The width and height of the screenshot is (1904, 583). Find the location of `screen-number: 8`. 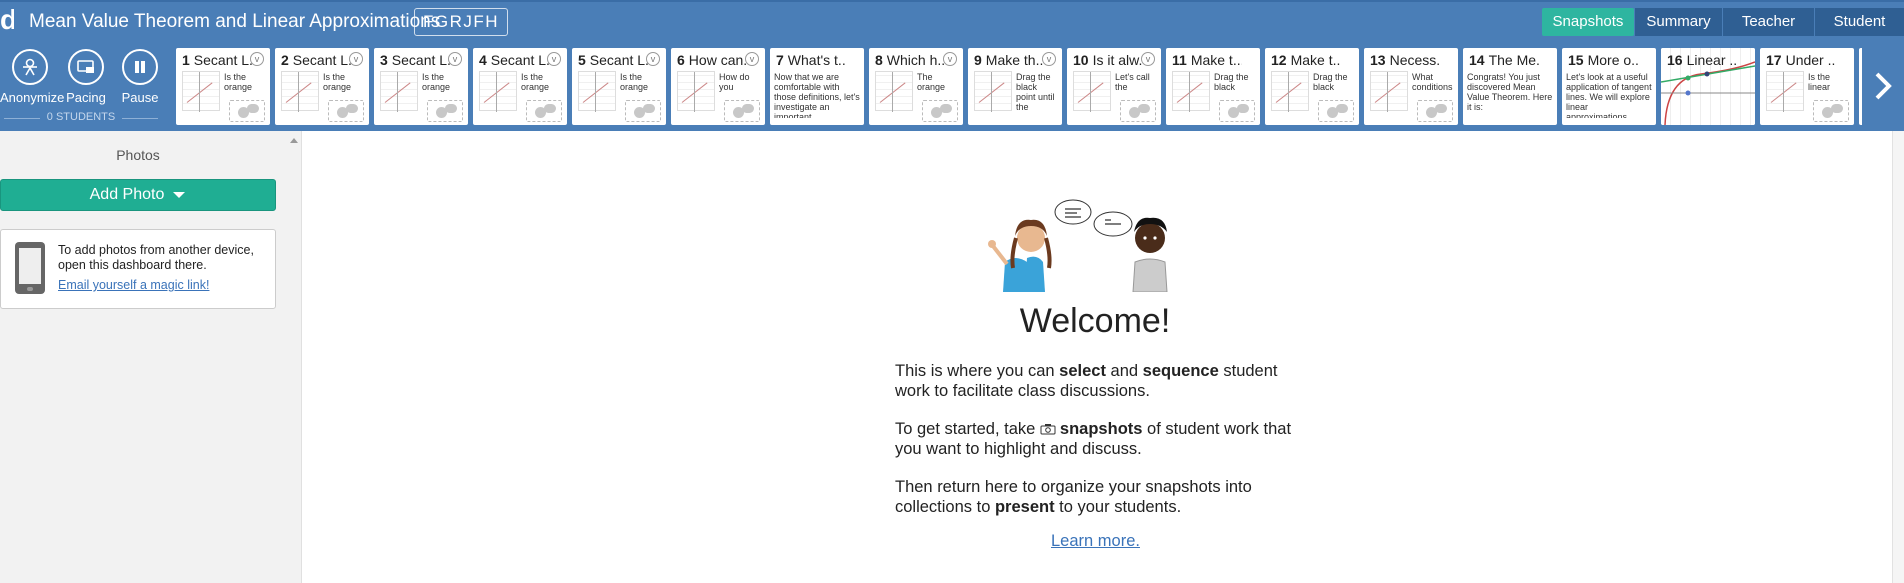

screen-number: 8 is located at coordinates (879, 60).